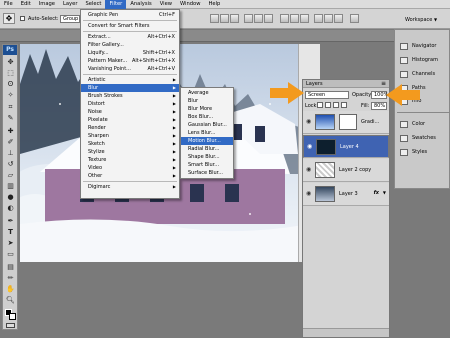  What do you see at coordinates (207, 109) in the screenshot?
I see `menu-item-blur-more: Blur More` at bounding box center [207, 109].